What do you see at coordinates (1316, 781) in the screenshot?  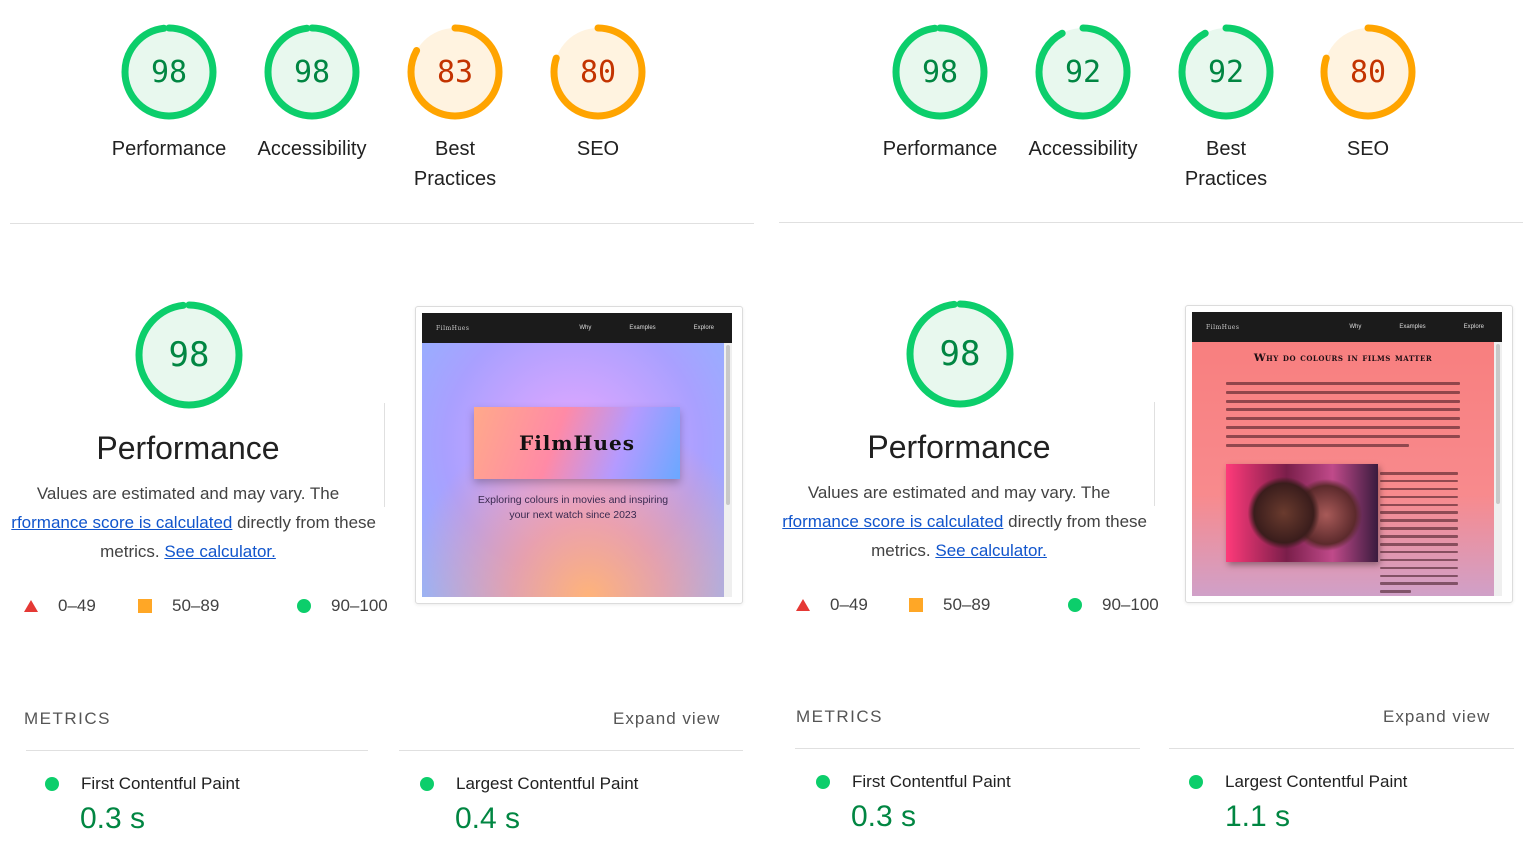 I see `metric-label: Largest Contentful Paint` at bounding box center [1316, 781].